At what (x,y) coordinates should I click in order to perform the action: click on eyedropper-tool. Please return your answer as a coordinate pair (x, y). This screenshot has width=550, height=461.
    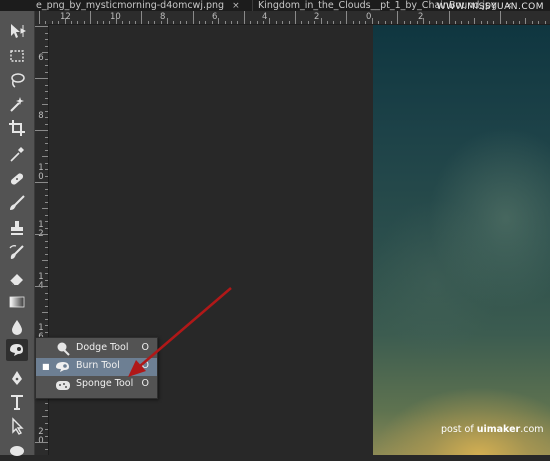
    Looking at the image, I should click on (17, 154).